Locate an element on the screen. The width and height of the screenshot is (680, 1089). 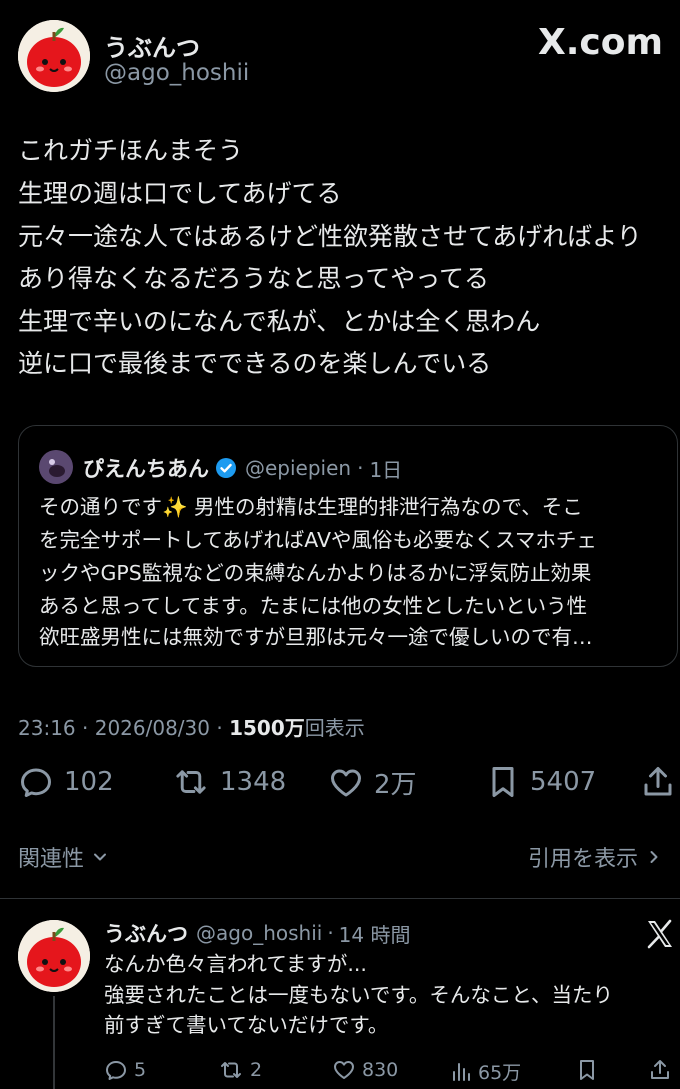
quoted-timestamp: 1日 is located at coordinates (385, 468).